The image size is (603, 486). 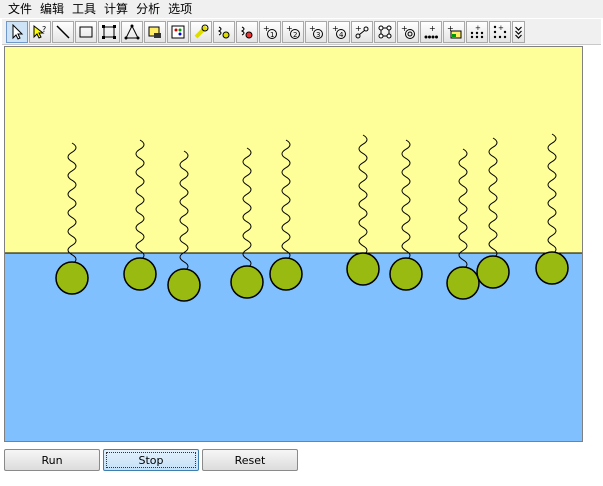 I want to click on pin-tool-icon, so click(x=154, y=32).